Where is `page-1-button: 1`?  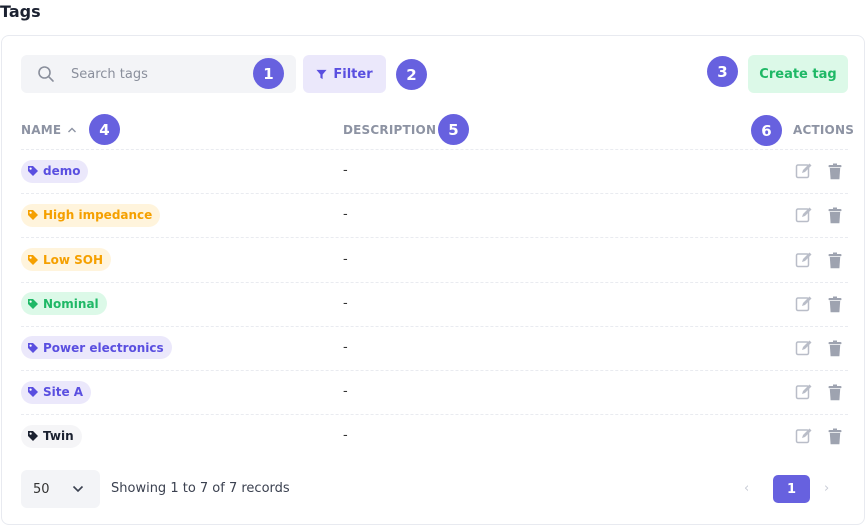
page-1-button: 1 is located at coordinates (791, 489).